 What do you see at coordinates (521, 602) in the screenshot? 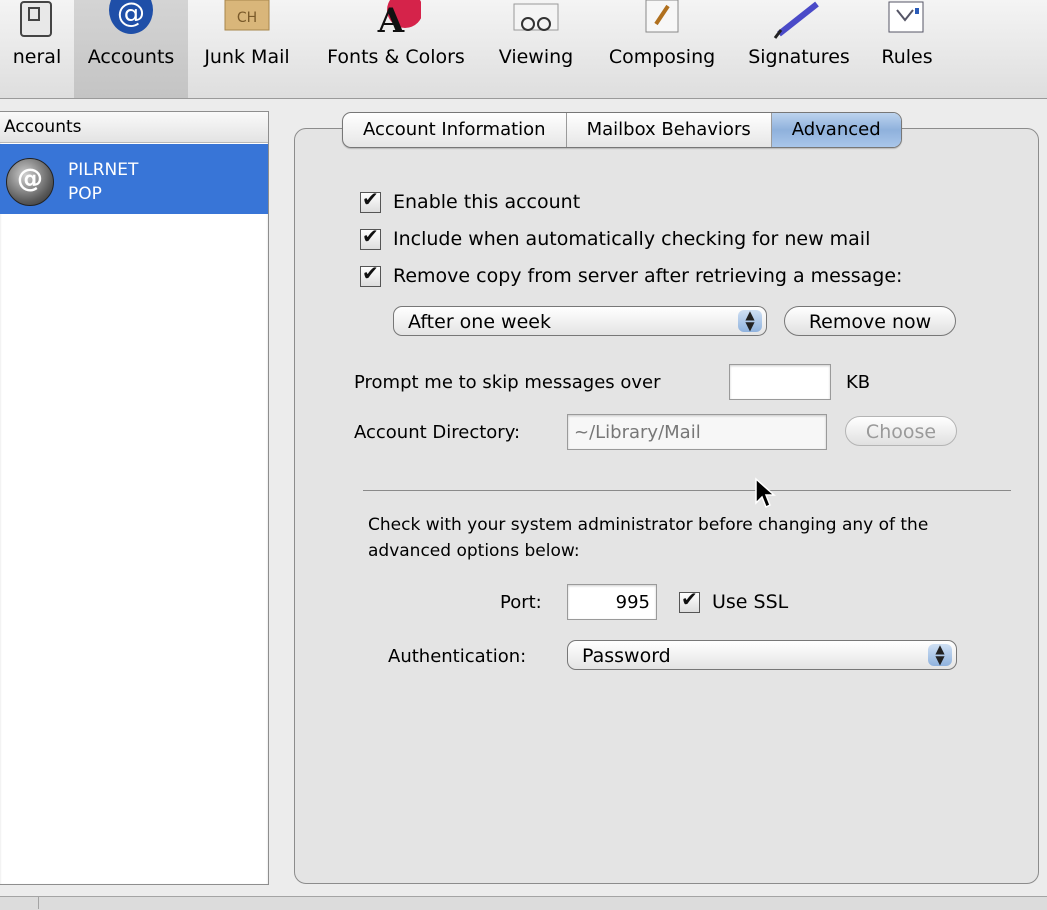
I see `port-label: Port:` at bounding box center [521, 602].